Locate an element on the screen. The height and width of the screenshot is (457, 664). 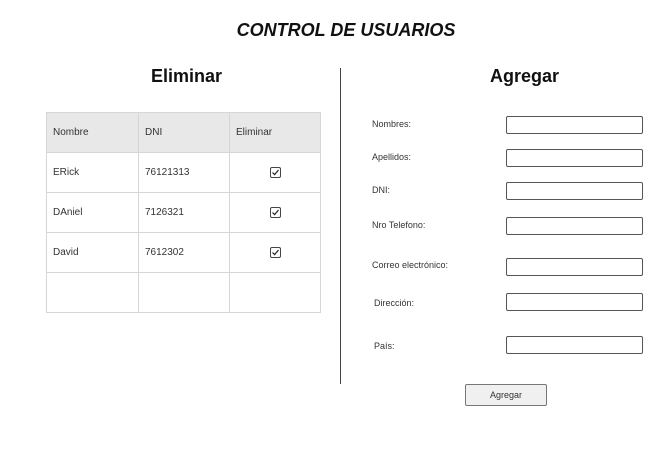
cell-dni: 7612302 is located at coordinates (184, 252).